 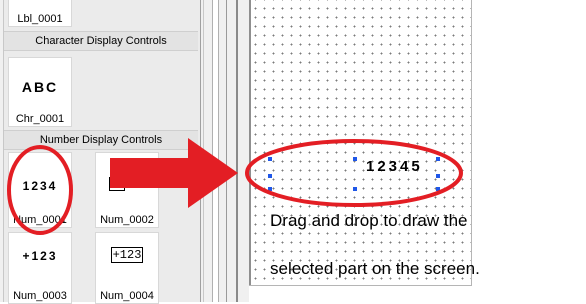 What do you see at coordinates (174, 173) in the screenshot?
I see `arrow-right-icon` at bounding box center [174, 173].